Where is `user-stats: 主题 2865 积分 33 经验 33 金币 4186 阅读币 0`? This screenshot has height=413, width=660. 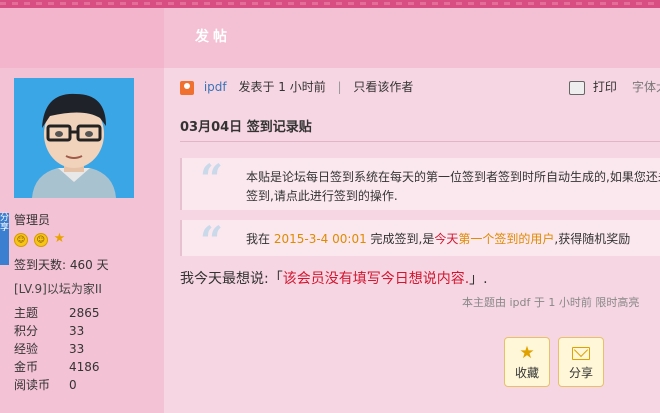 user-stats: 主题 2865 积分 33 经验 33 金币 4186 阅读币 0 is located at coordinates (84, 349).